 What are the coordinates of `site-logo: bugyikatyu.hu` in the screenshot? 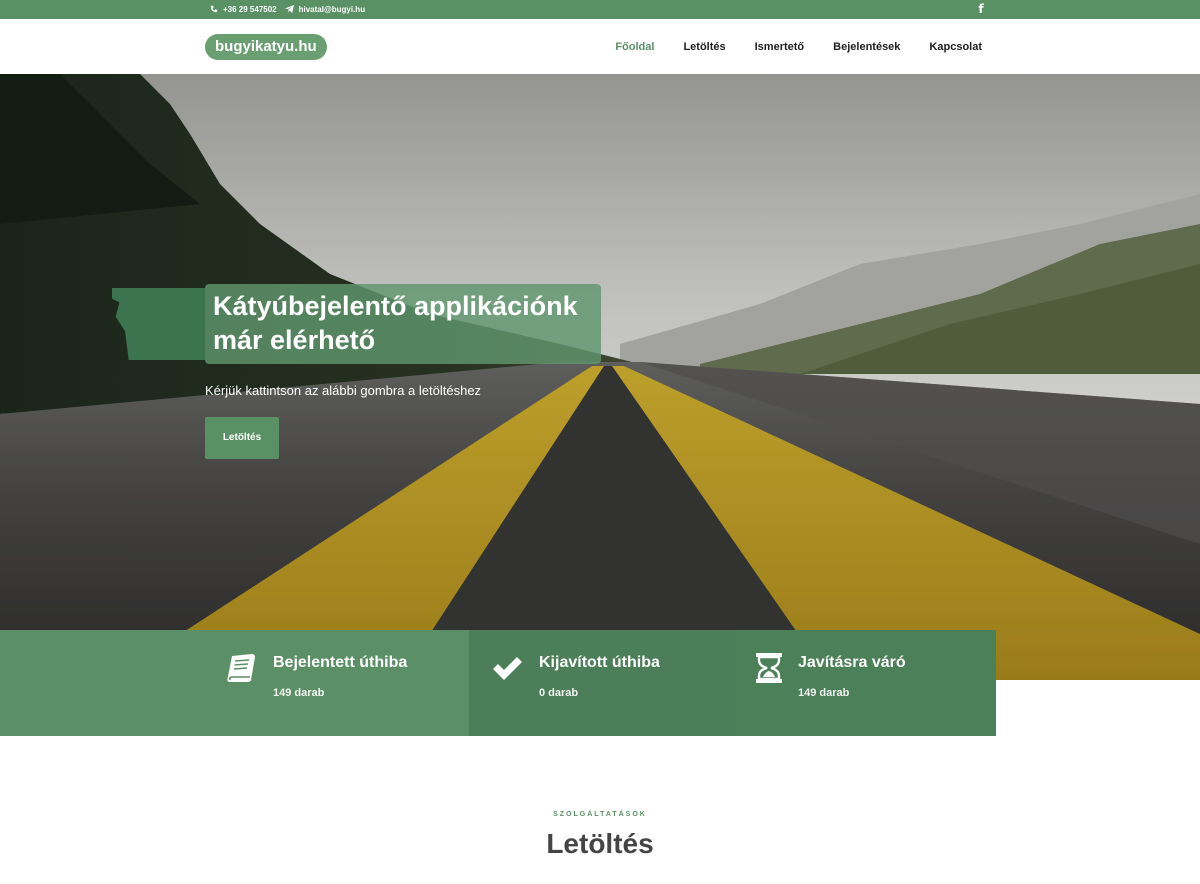 It's located at (266, 47).